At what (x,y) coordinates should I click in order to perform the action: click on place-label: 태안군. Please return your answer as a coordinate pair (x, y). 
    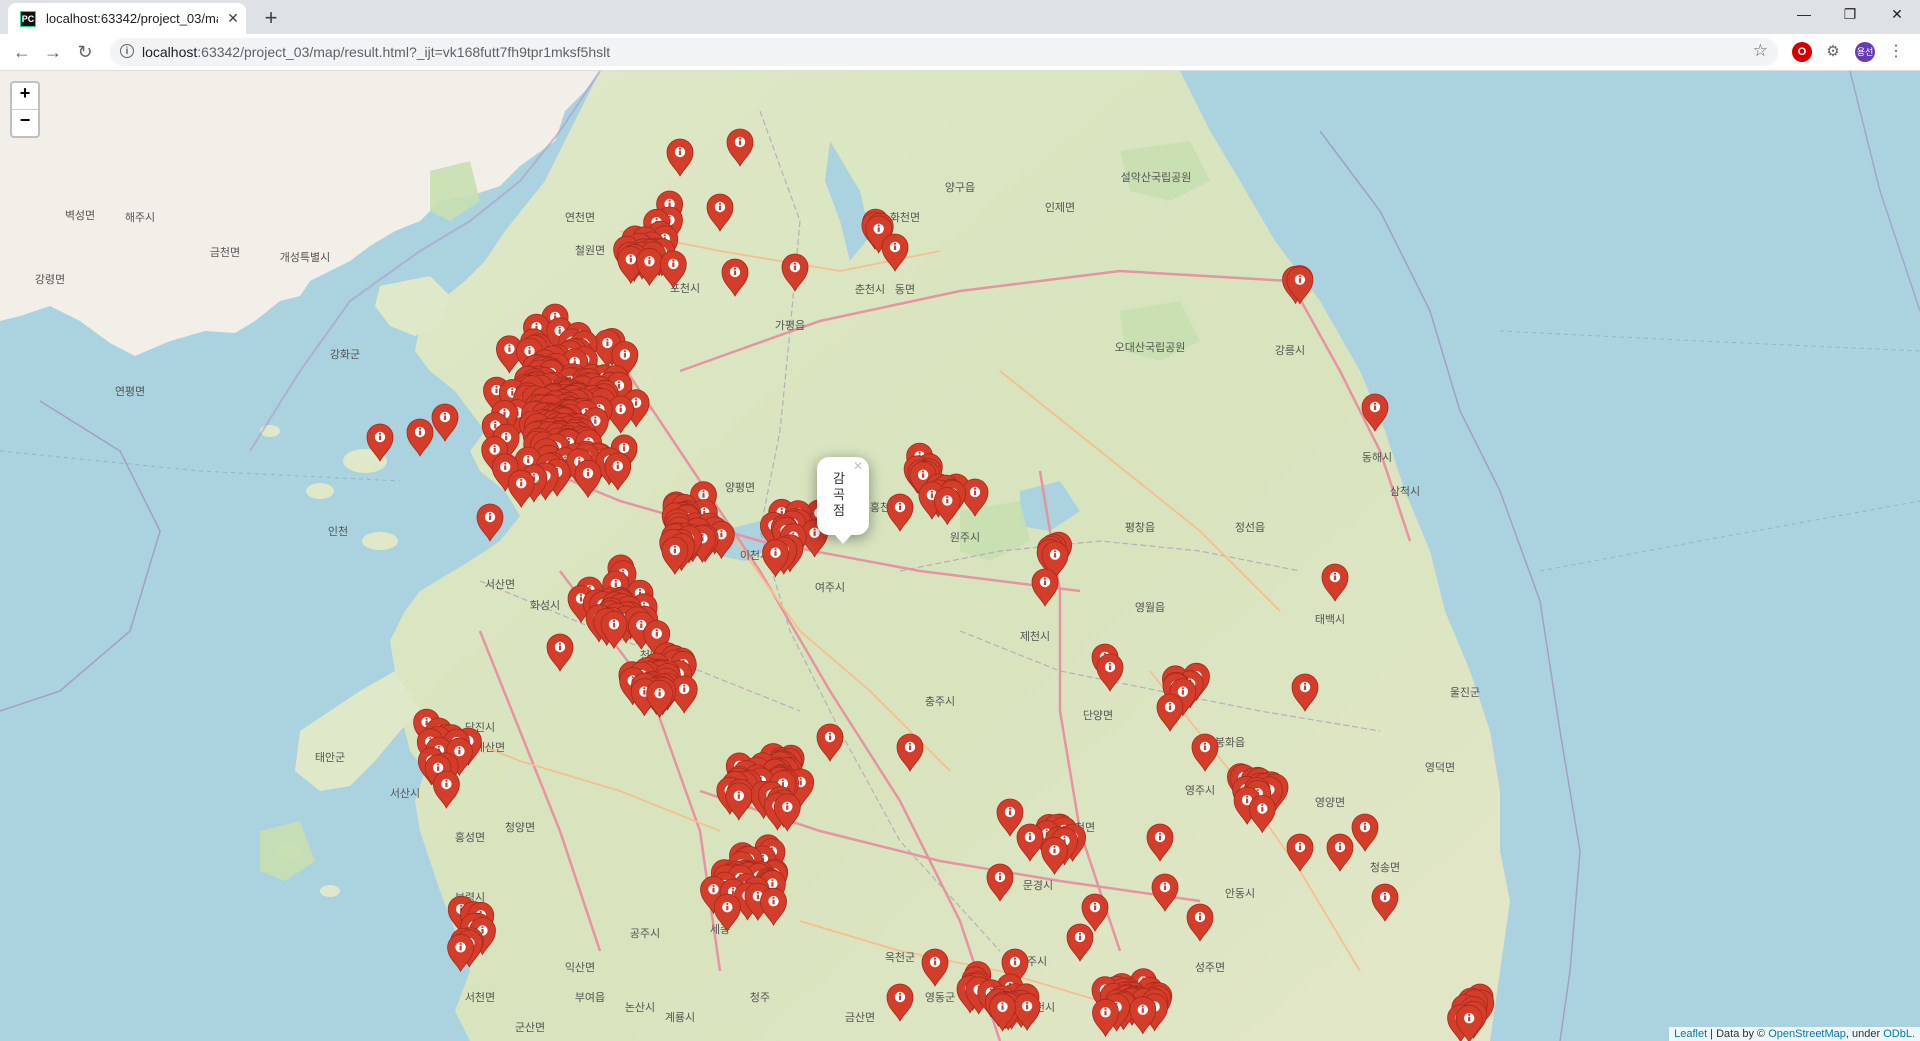
    Looking at the image, I should click on (330, 757).